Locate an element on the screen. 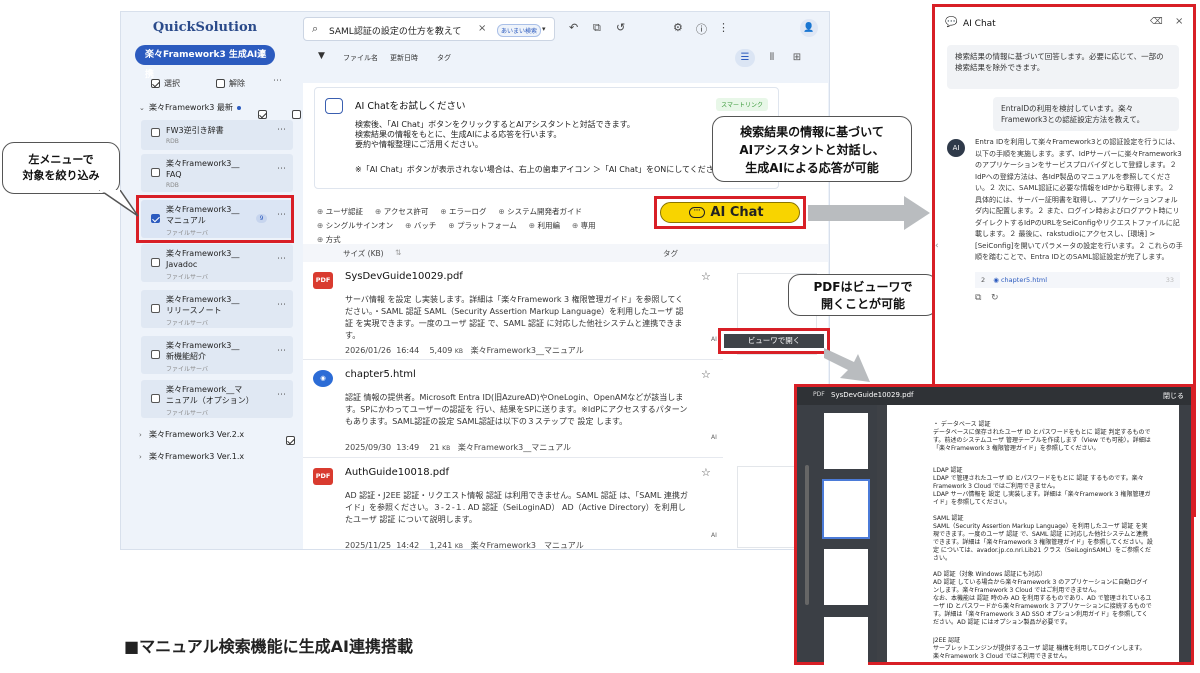 This screenshot has width=1200, height=673. tag-column-header: タグ is located at coordinates (670, 253).